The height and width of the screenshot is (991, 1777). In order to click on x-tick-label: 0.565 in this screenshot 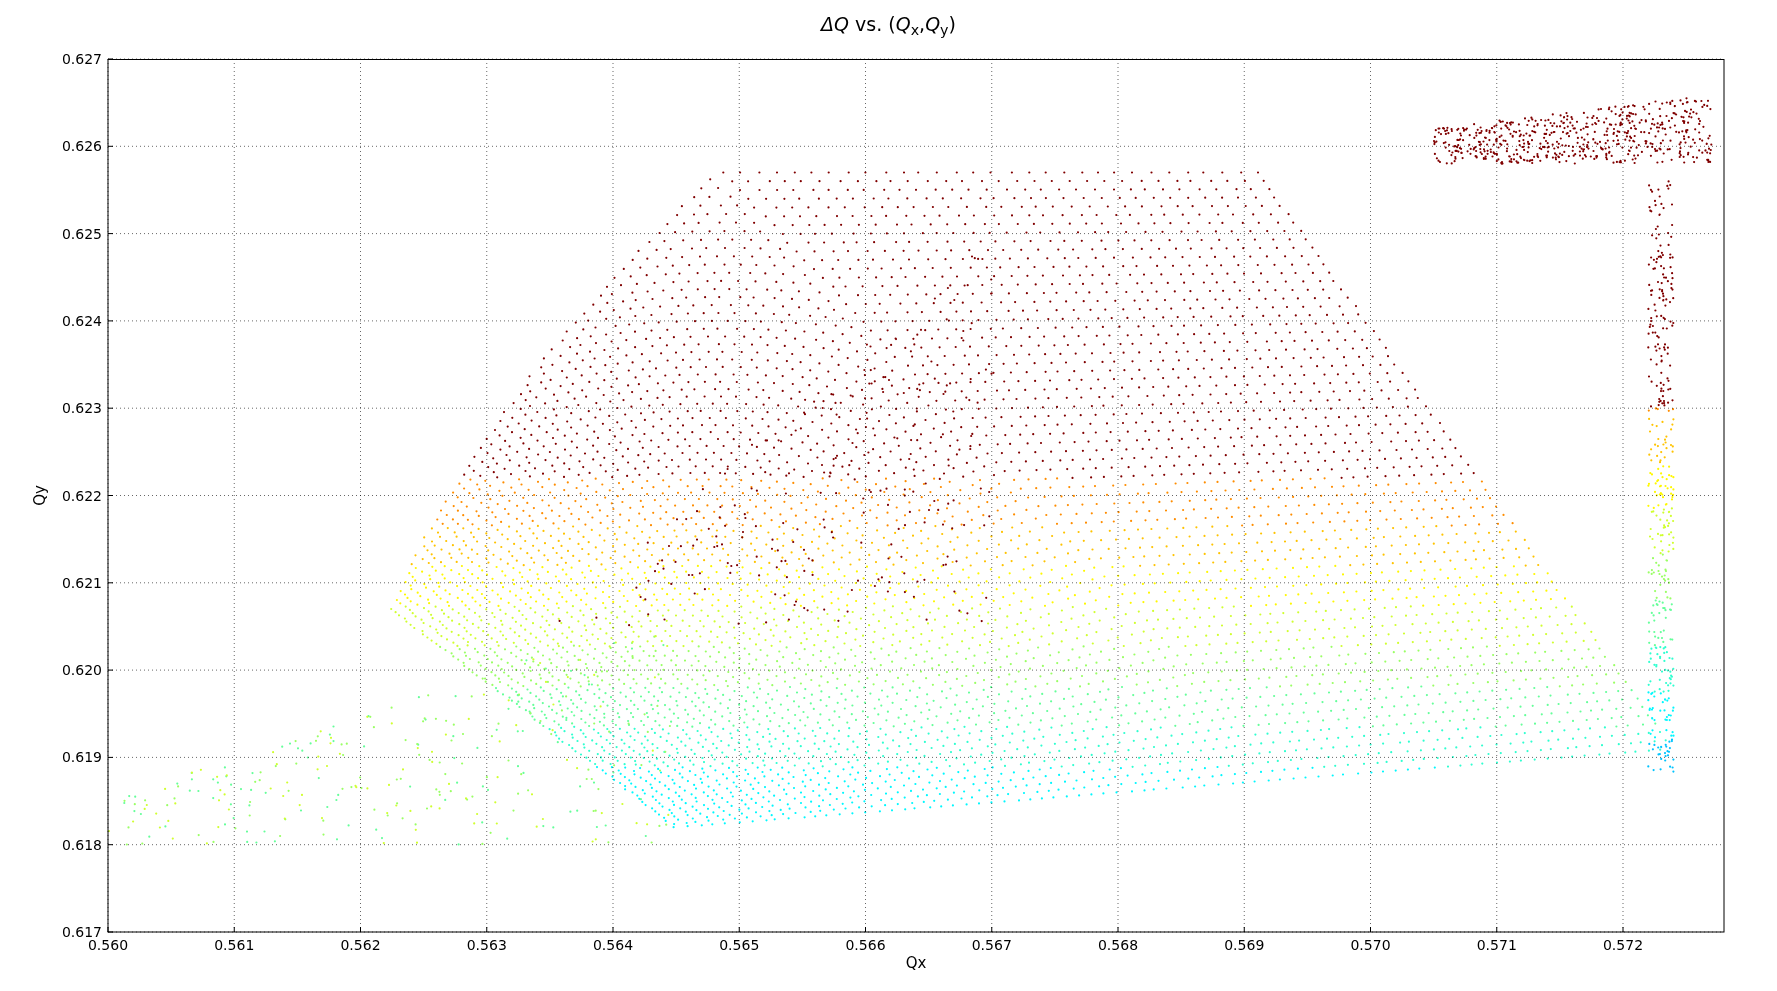, I will do `click(739, 945)`.